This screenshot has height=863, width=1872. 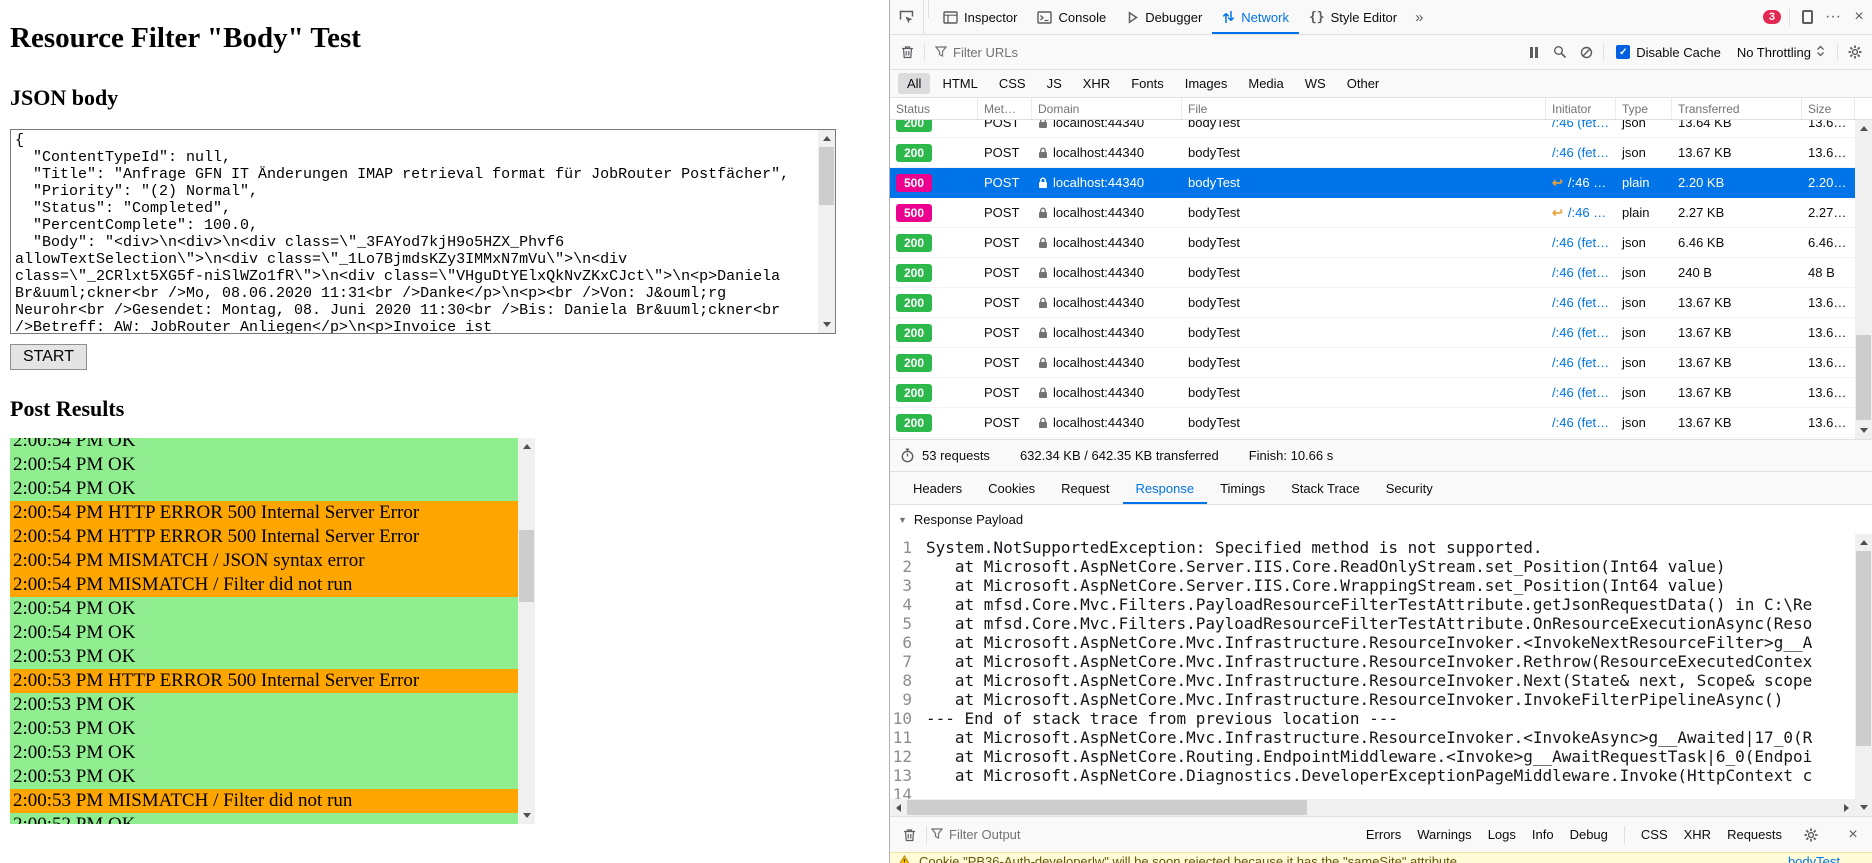 I want to click on console-filter-debug: Debug, so click(x=1589, y=834).